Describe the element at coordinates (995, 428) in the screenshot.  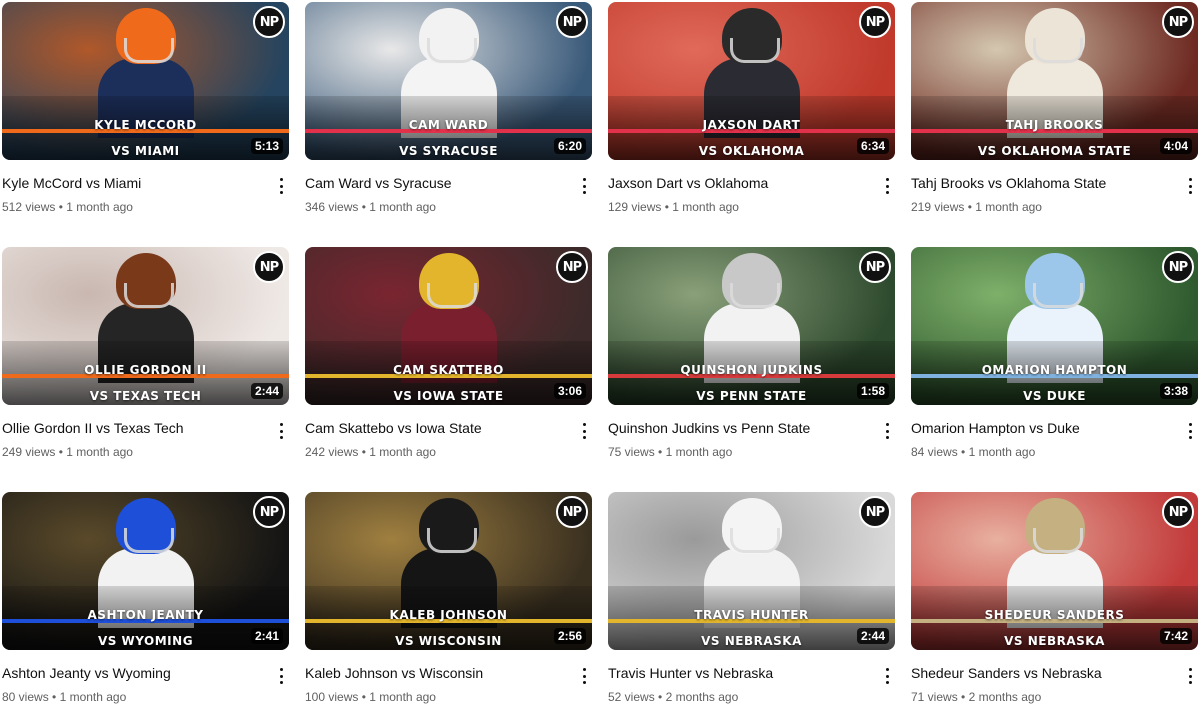
I see `video-title: Omarion Hampton vs Duke` at that location.